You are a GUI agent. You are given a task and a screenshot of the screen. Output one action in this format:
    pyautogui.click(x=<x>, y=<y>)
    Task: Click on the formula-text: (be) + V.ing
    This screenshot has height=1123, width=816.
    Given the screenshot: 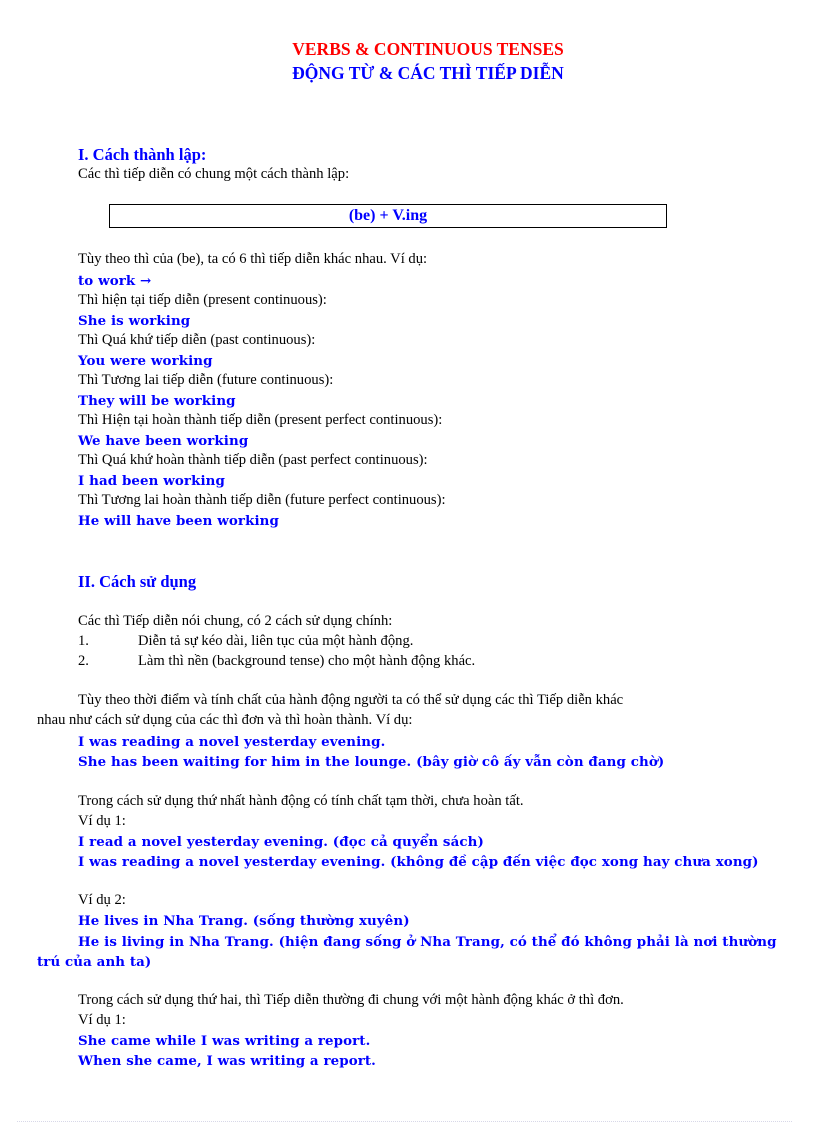 What is the action you would take?
    pyautogui.click(x=388, y=215)
    